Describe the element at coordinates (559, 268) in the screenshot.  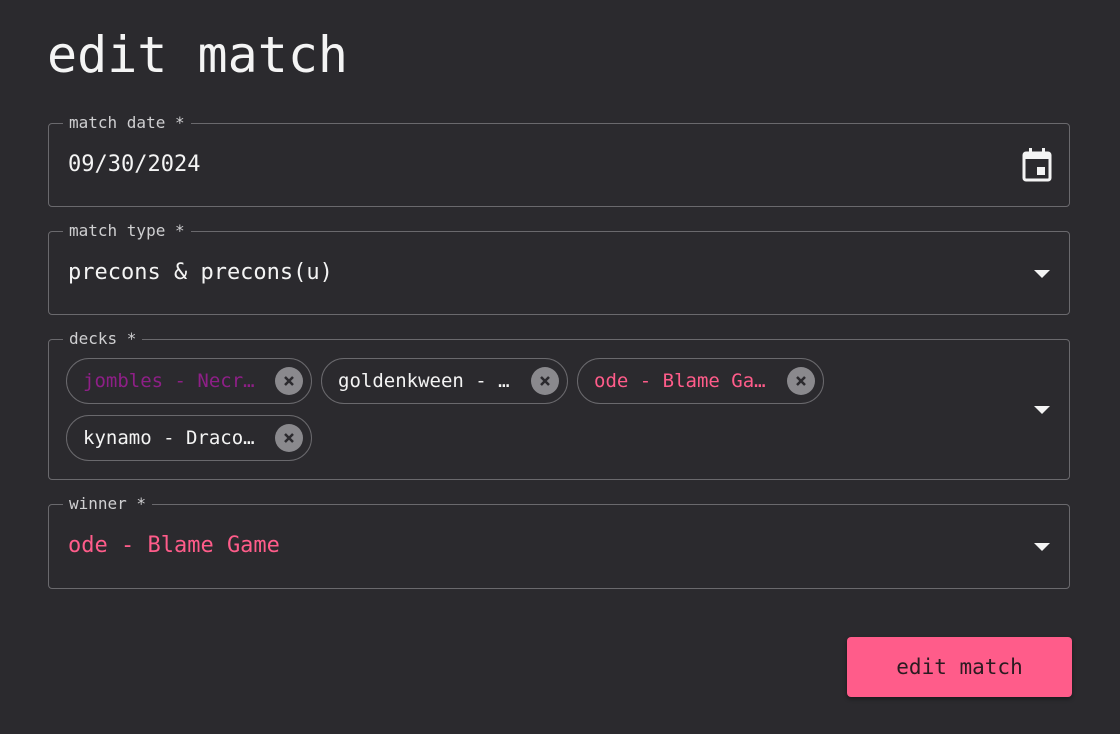
I see `match-type-select: match type * precons & precons(u)` at that location.